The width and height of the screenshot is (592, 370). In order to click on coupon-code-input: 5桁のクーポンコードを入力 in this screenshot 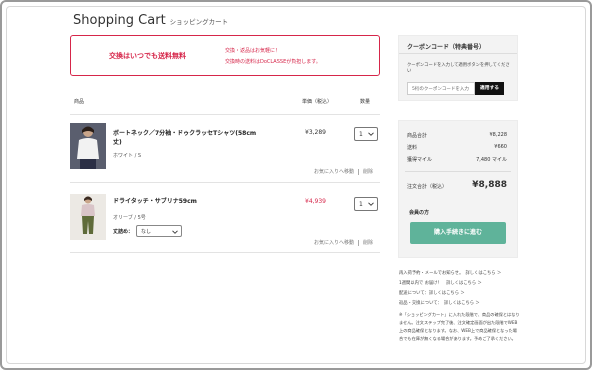, I will do `click(441, 88)`.